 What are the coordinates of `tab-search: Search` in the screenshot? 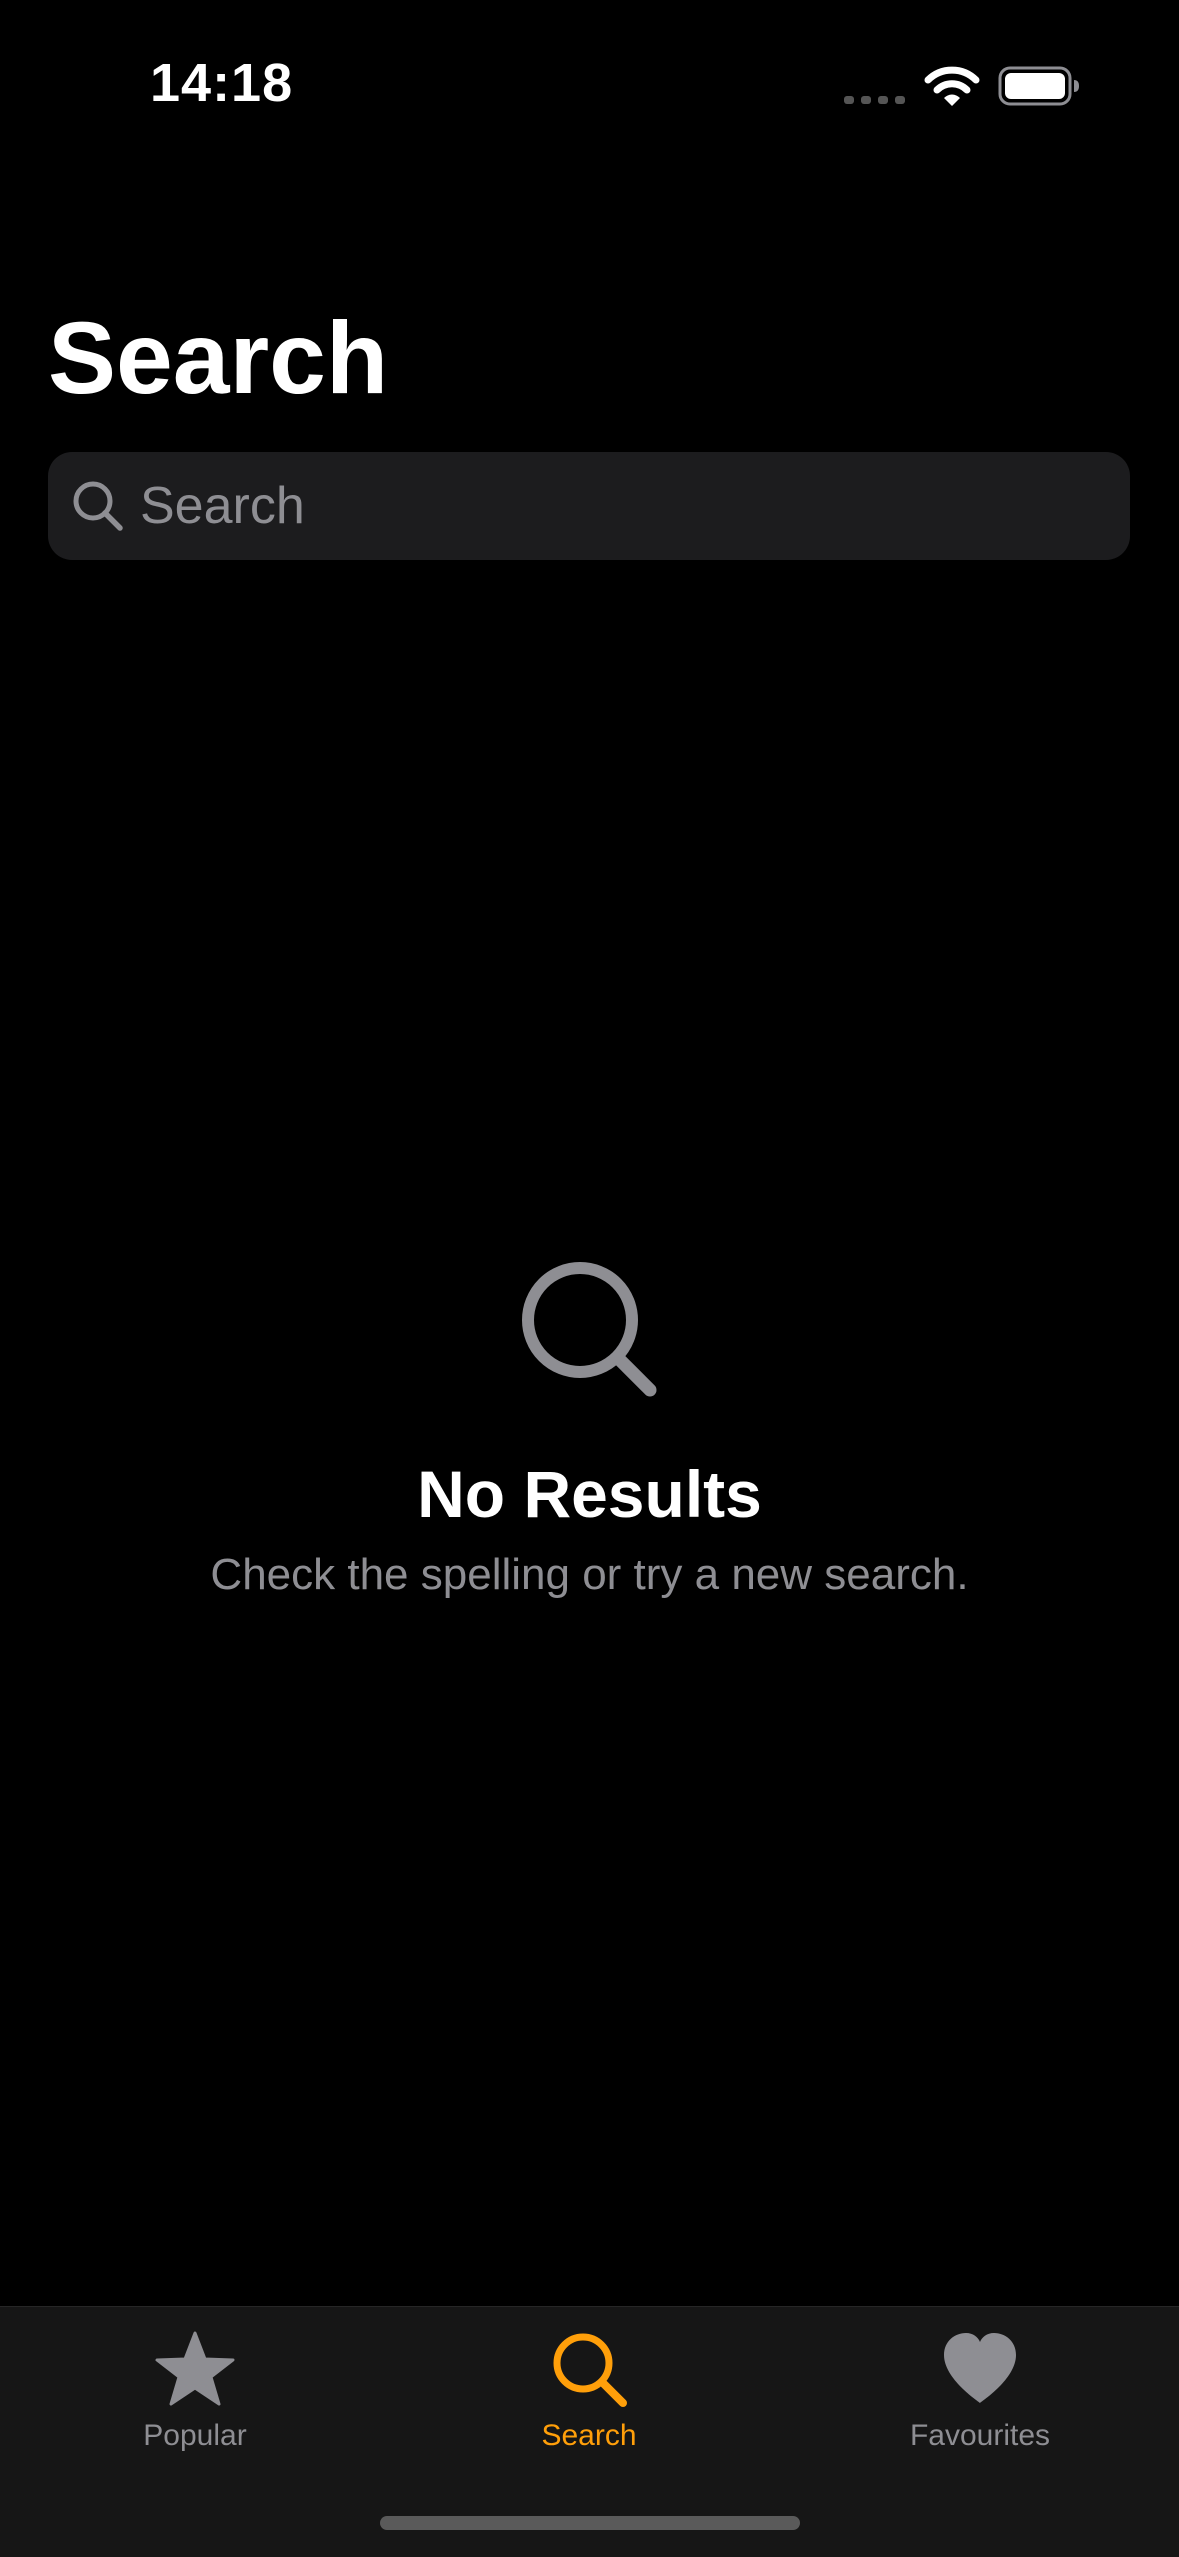 It's located at (589, 2402).